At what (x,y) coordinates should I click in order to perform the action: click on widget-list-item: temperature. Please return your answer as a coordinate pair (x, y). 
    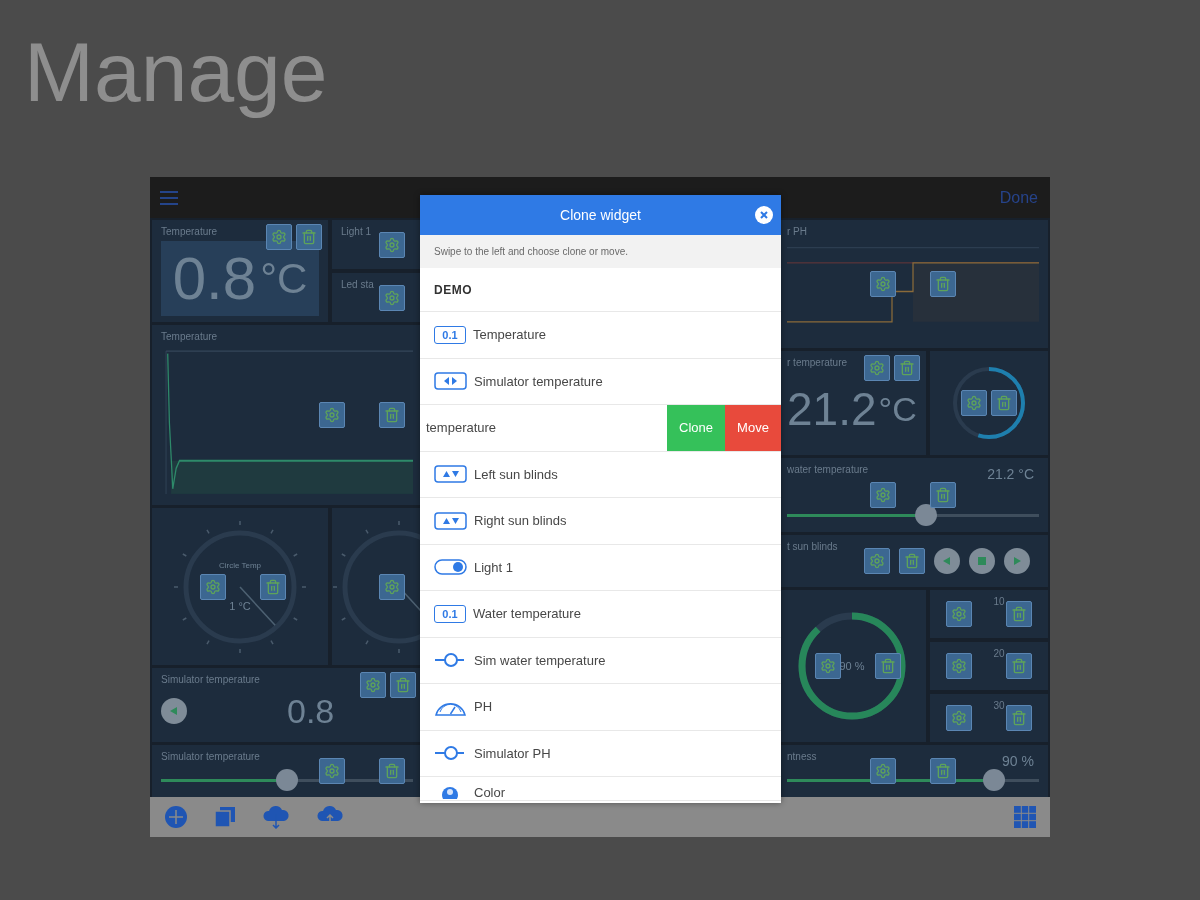
    Looking at the image, I should click on (546, 428).